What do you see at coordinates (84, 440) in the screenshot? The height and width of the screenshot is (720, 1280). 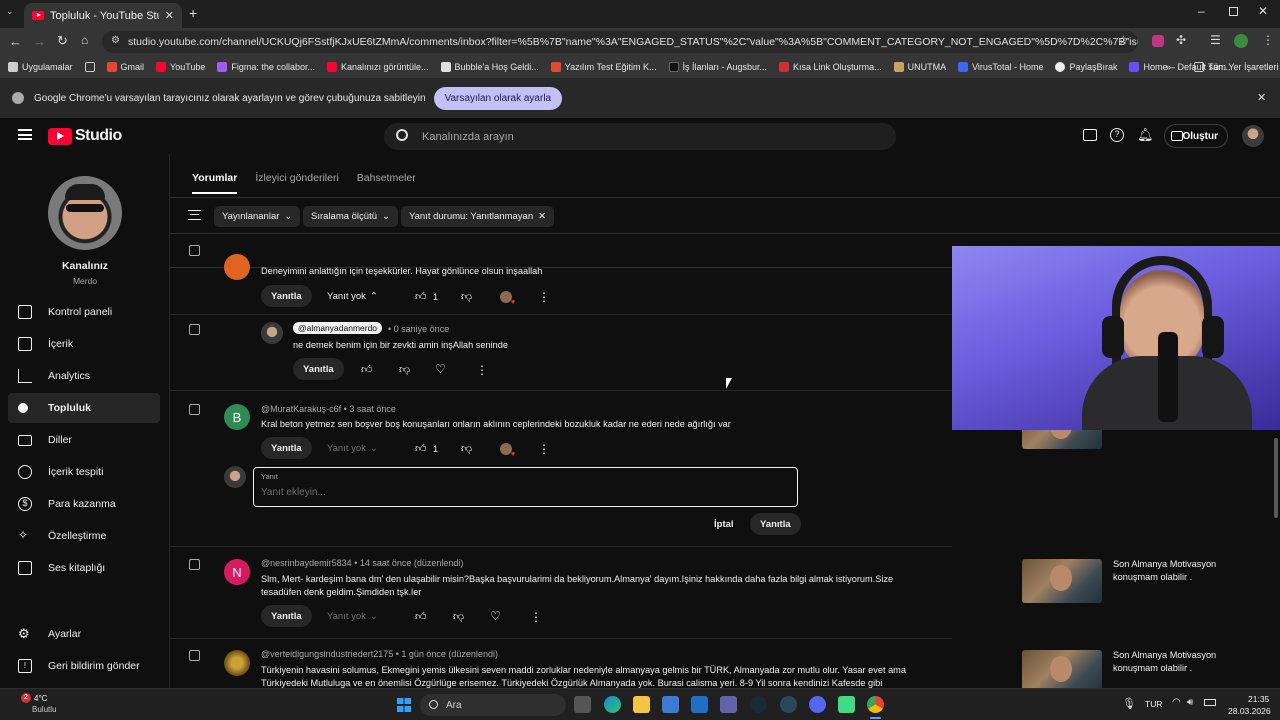 I see `sidebar-item-languages: Diller` at bounding box center [84, 440].